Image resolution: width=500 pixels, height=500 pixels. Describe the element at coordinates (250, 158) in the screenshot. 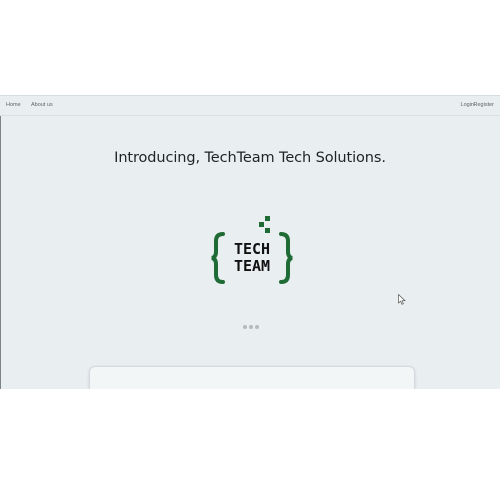

I see `hero-headline: Introducing, TechTeam Tech Solutions.` at that location.